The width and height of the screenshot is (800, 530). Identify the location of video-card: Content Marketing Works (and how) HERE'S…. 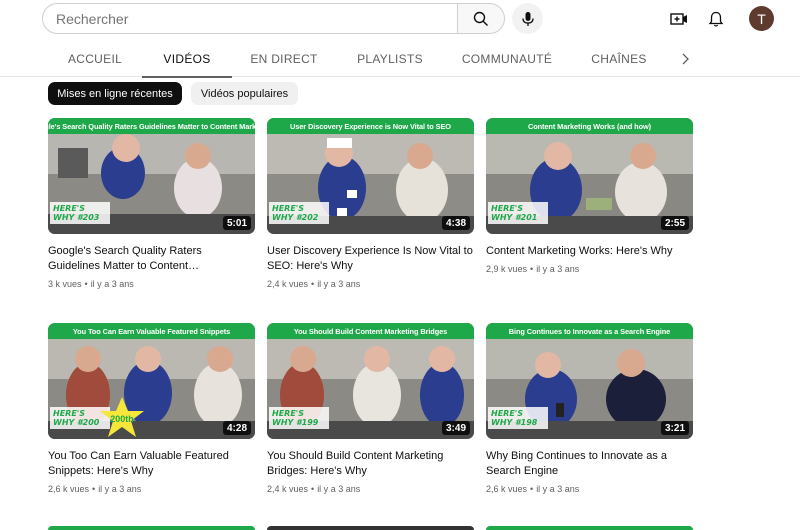
(589, 196).